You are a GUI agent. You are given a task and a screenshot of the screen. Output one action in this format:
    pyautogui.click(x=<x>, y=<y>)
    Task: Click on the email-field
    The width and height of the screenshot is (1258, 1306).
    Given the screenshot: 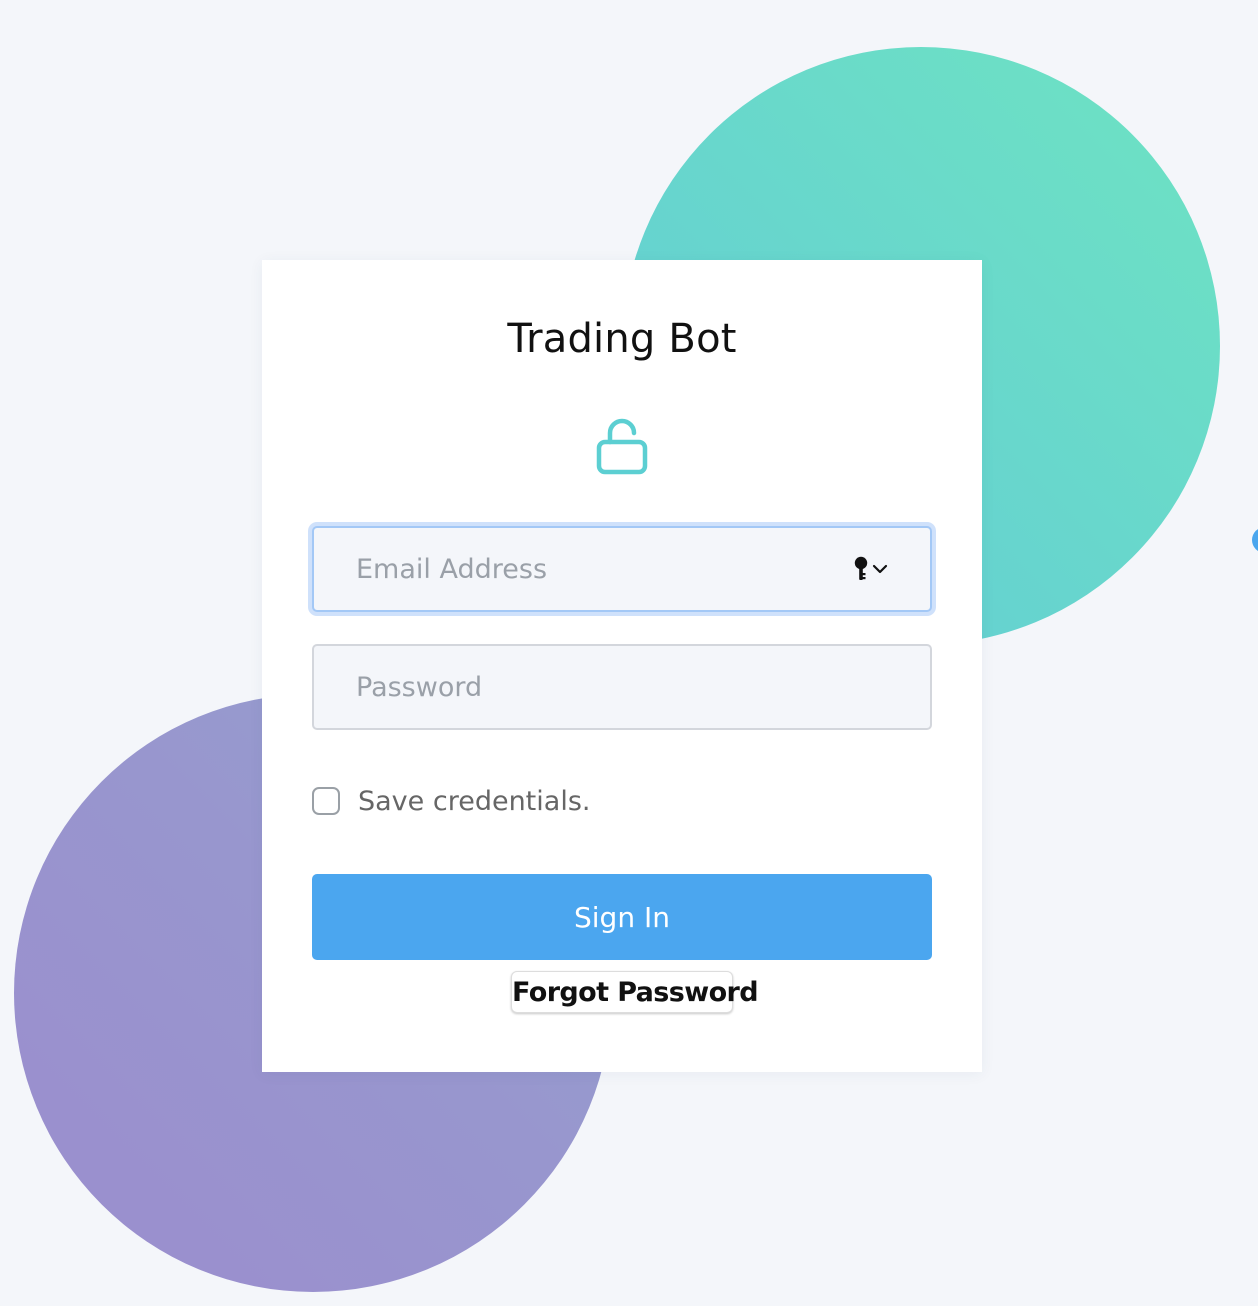 What is the action you would take?
    pyautogui.click(x=622, y=569)
    